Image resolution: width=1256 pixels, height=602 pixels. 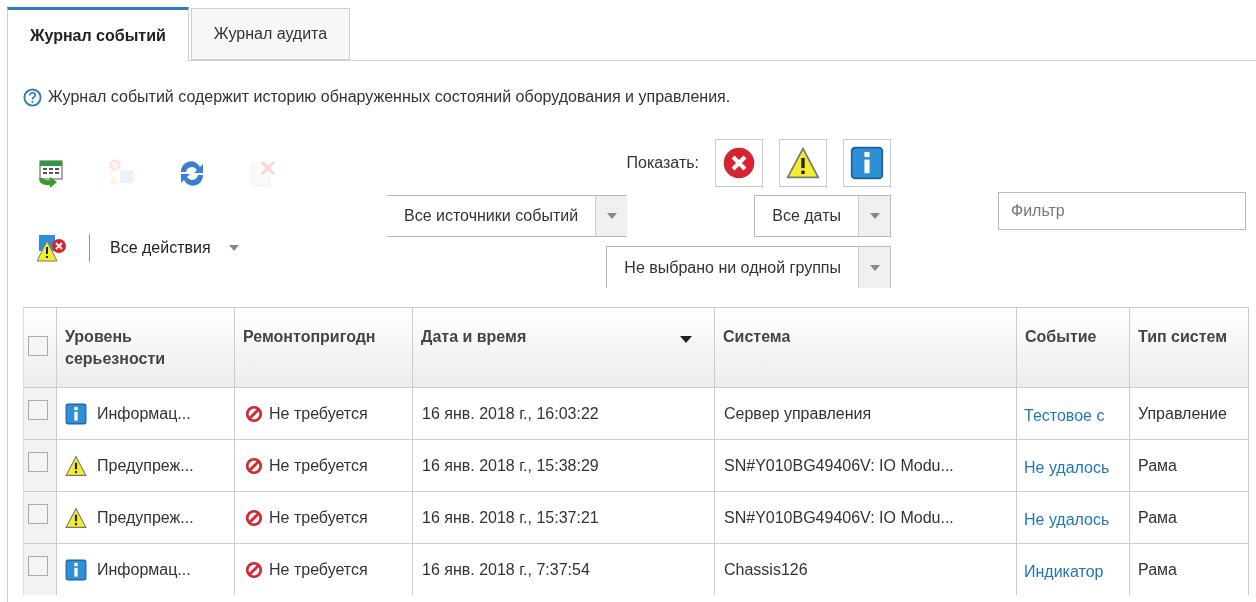 I want to click on dropdown-value: Все источники событий, so click(x=491, y=216).